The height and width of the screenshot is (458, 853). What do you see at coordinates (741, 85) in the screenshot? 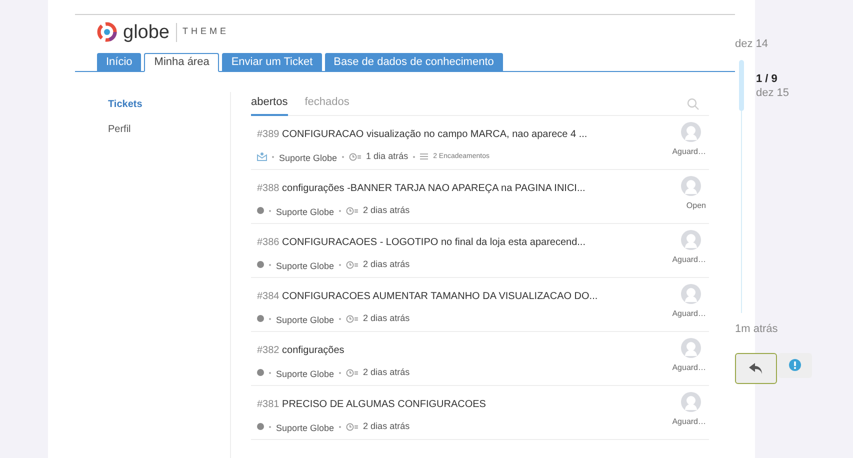
I see `timeline-thumb` at bounding box center [741, 85].